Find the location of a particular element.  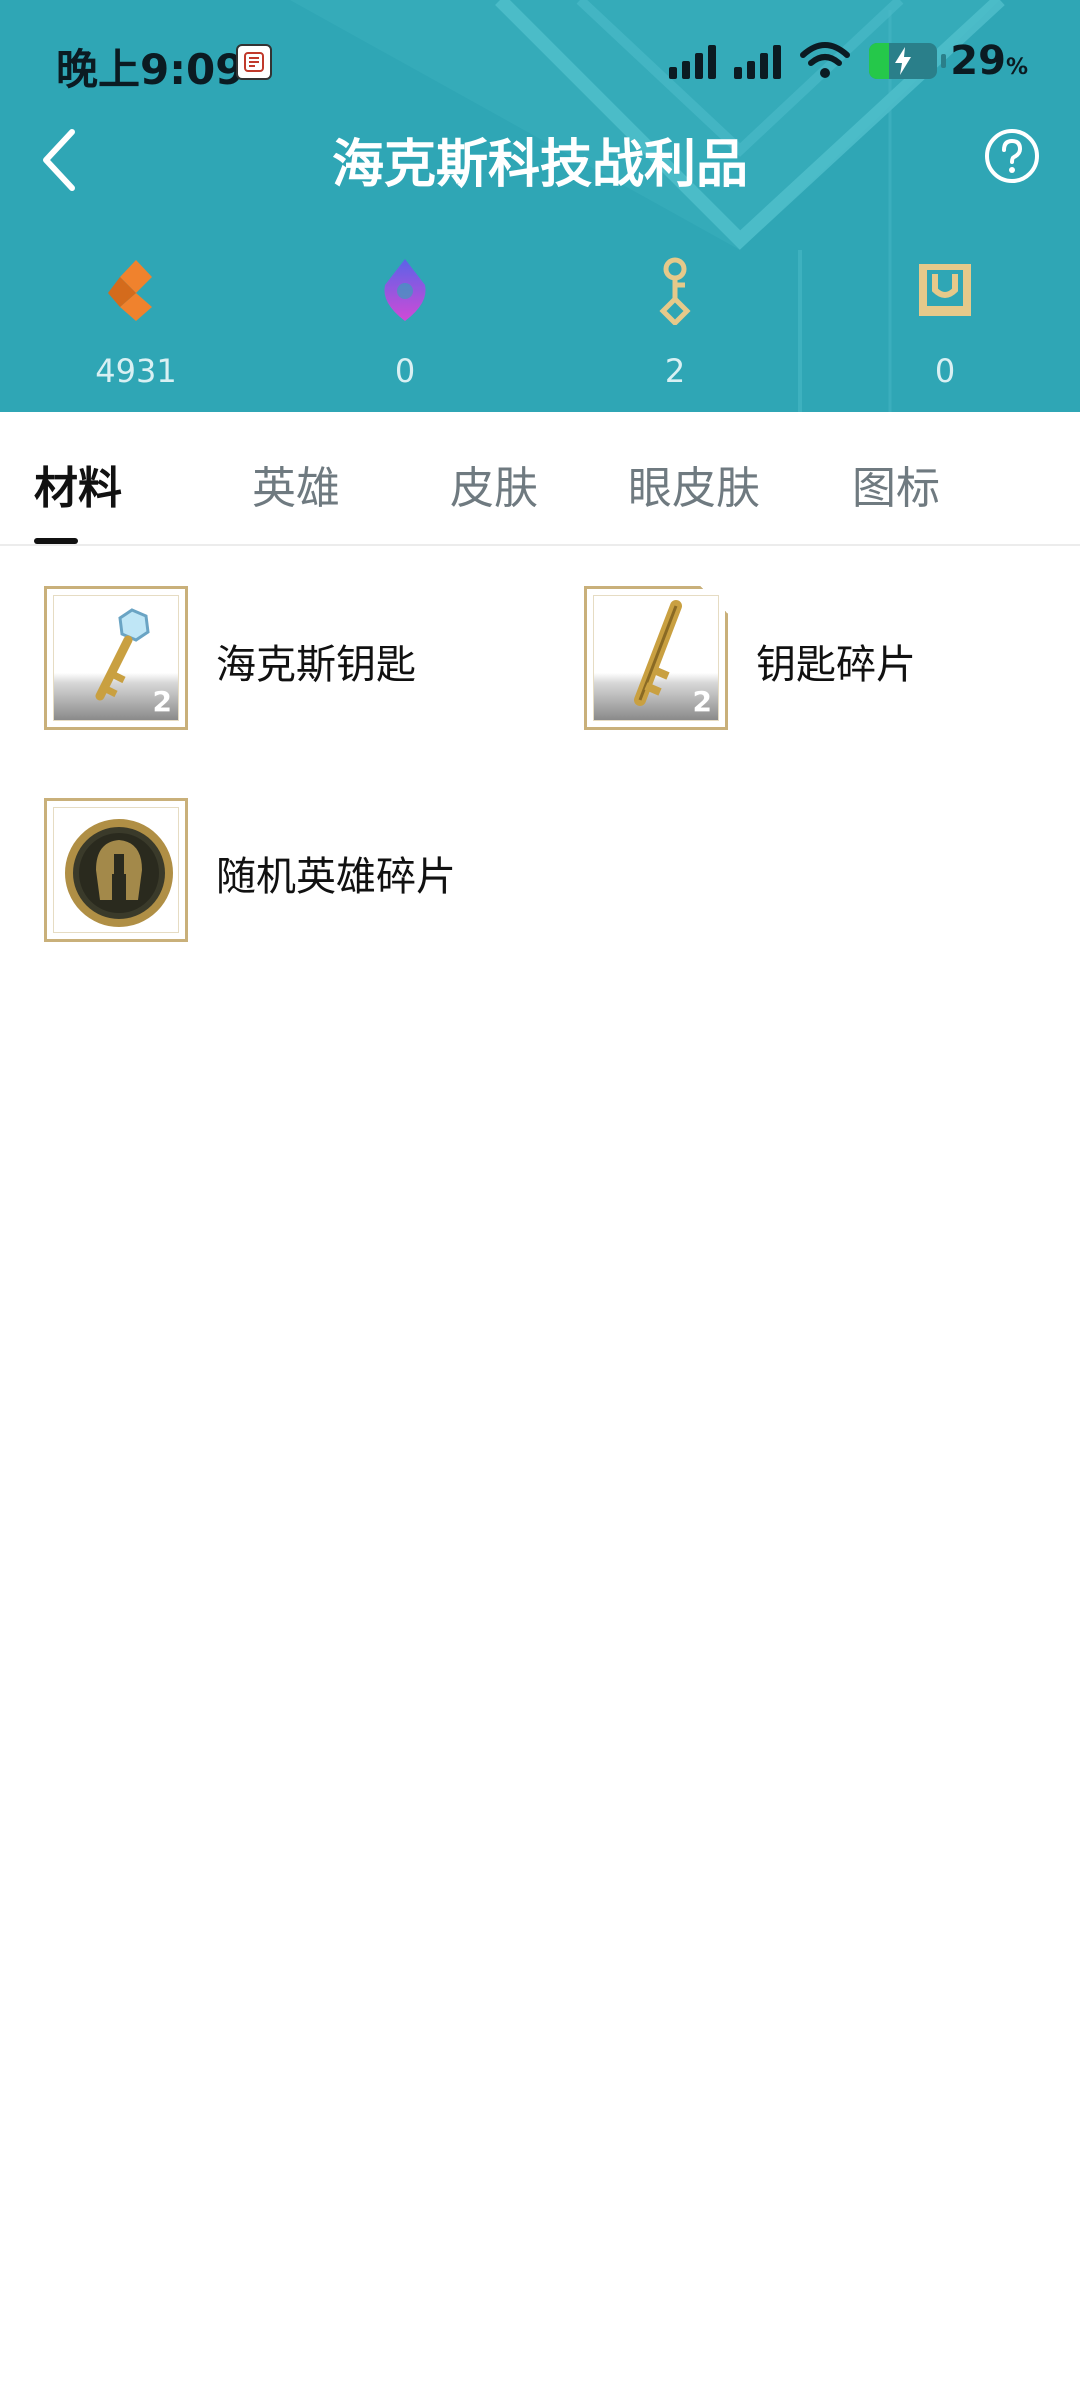

item-name: 海克斯钥匙 is located at coordinates (316, 665).